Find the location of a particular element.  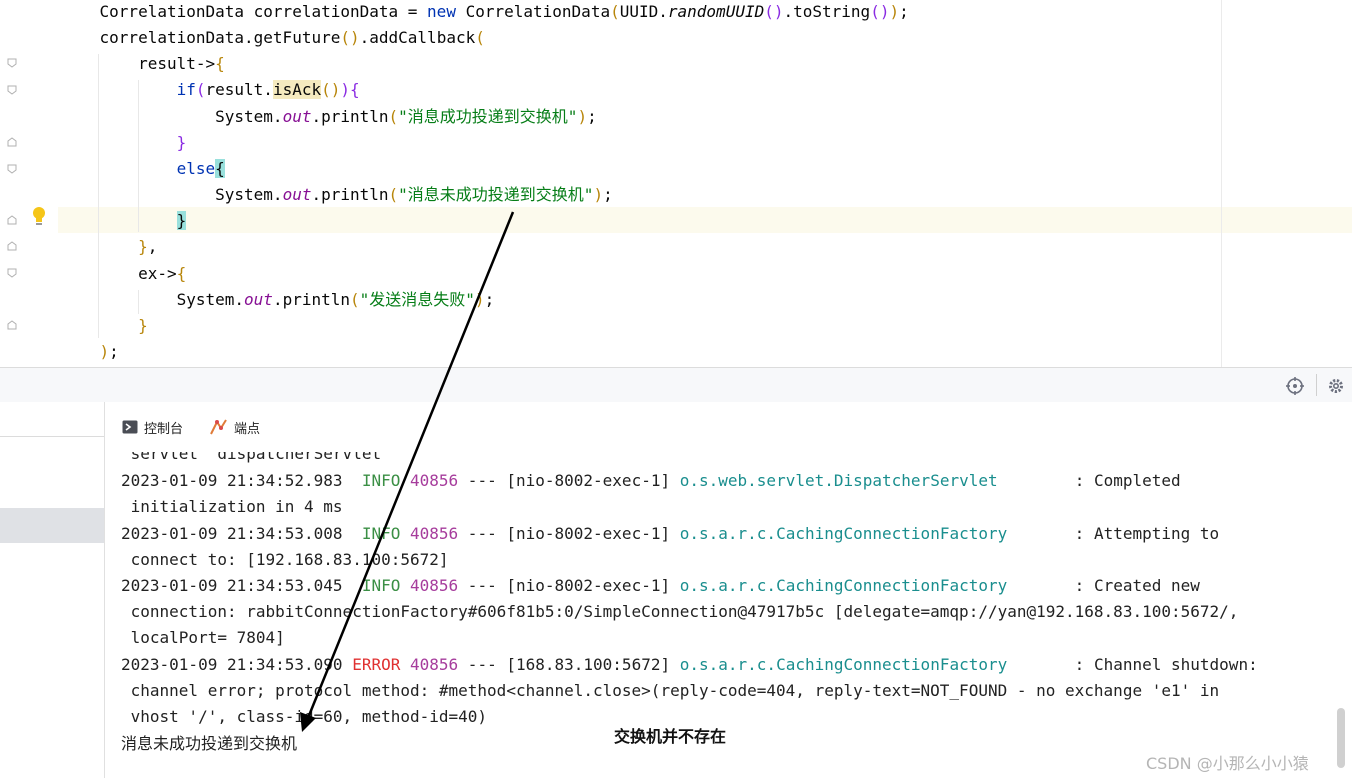

console-token: initialization in 4 ms is located at coordinates (232, 506).